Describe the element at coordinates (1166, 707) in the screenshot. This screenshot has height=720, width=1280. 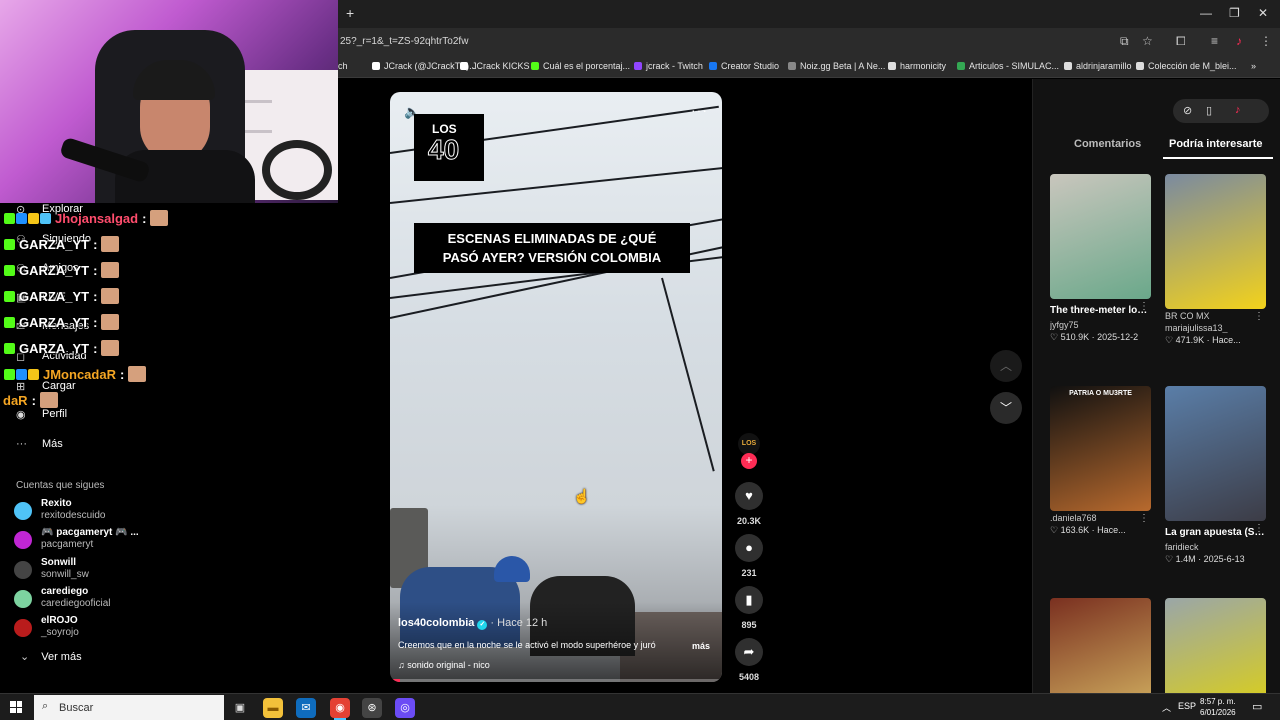
I see `tray-expand-icon: ︿` at that location.